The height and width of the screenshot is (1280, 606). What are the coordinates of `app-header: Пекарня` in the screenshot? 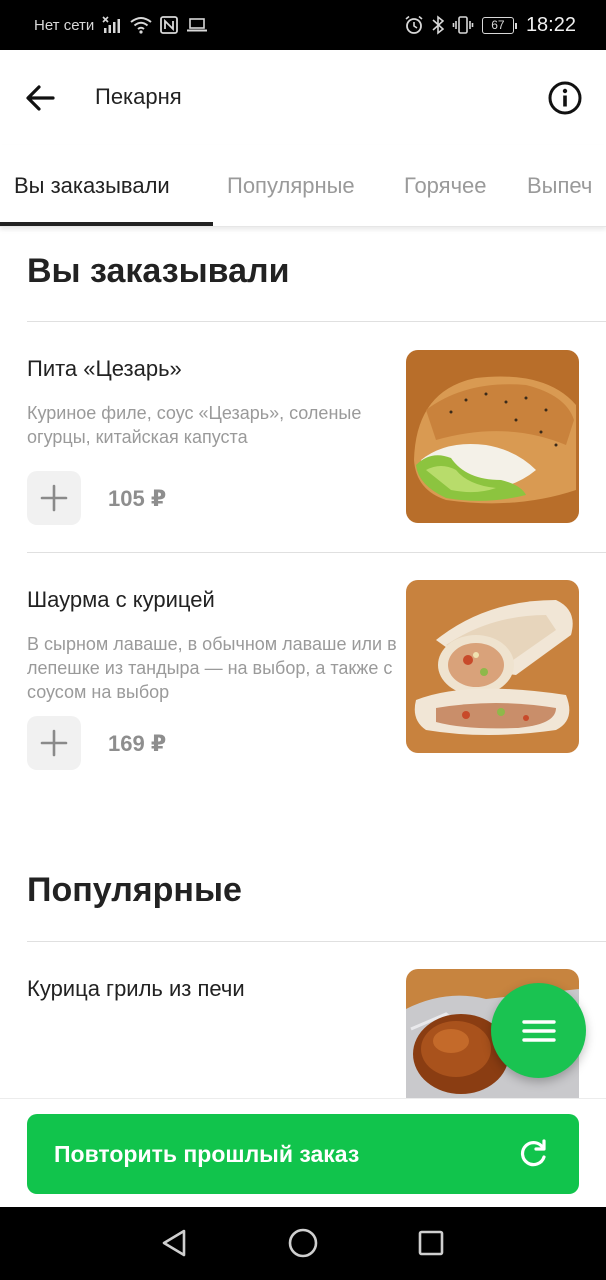 It's located at (303, 97).